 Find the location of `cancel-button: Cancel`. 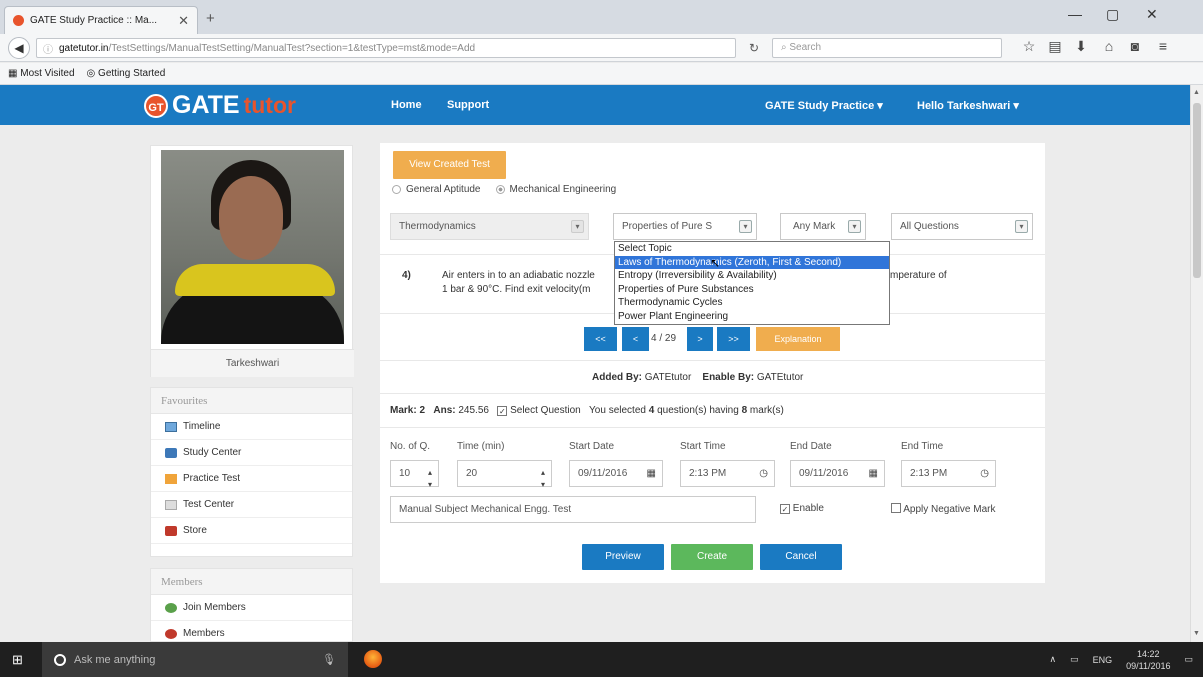

cancel-button: Cancel is located at coordinates (801, 557).